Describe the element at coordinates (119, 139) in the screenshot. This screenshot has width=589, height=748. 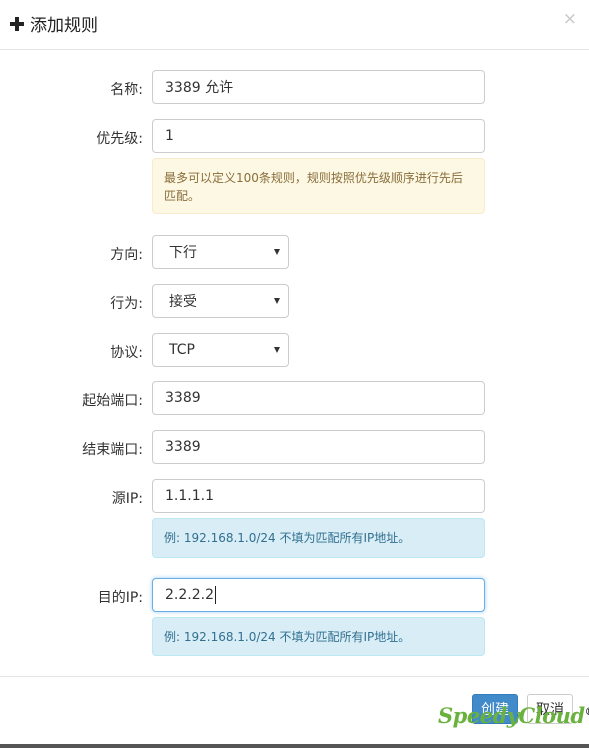
I see `priority-label: 优先级:` at that location.